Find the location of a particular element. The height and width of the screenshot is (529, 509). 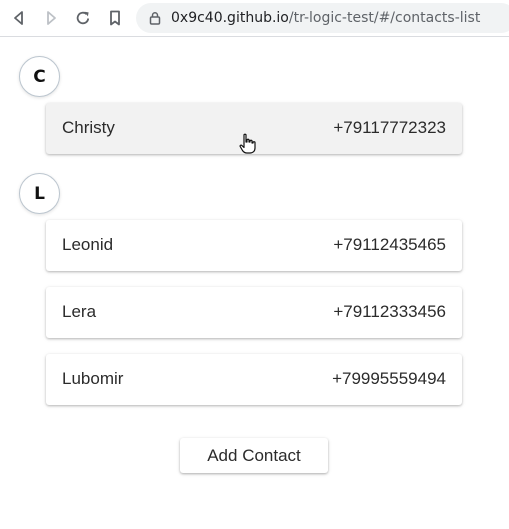

forward-arrow-icon is located at coordinates (51, 18).